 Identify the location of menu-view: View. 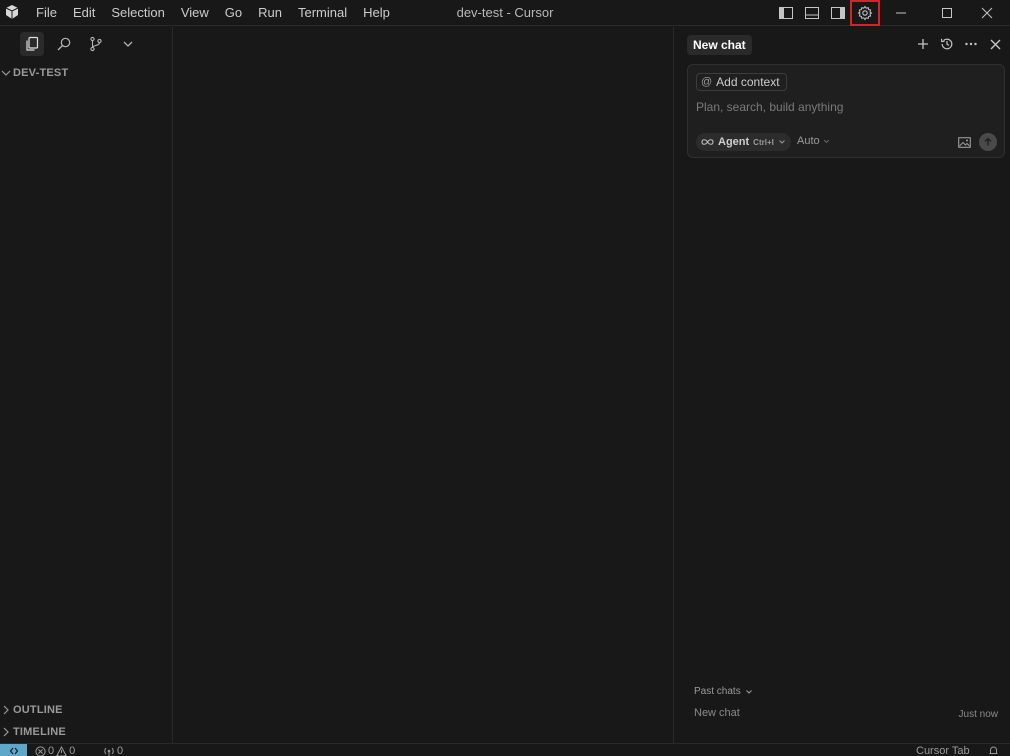
(195, 13).